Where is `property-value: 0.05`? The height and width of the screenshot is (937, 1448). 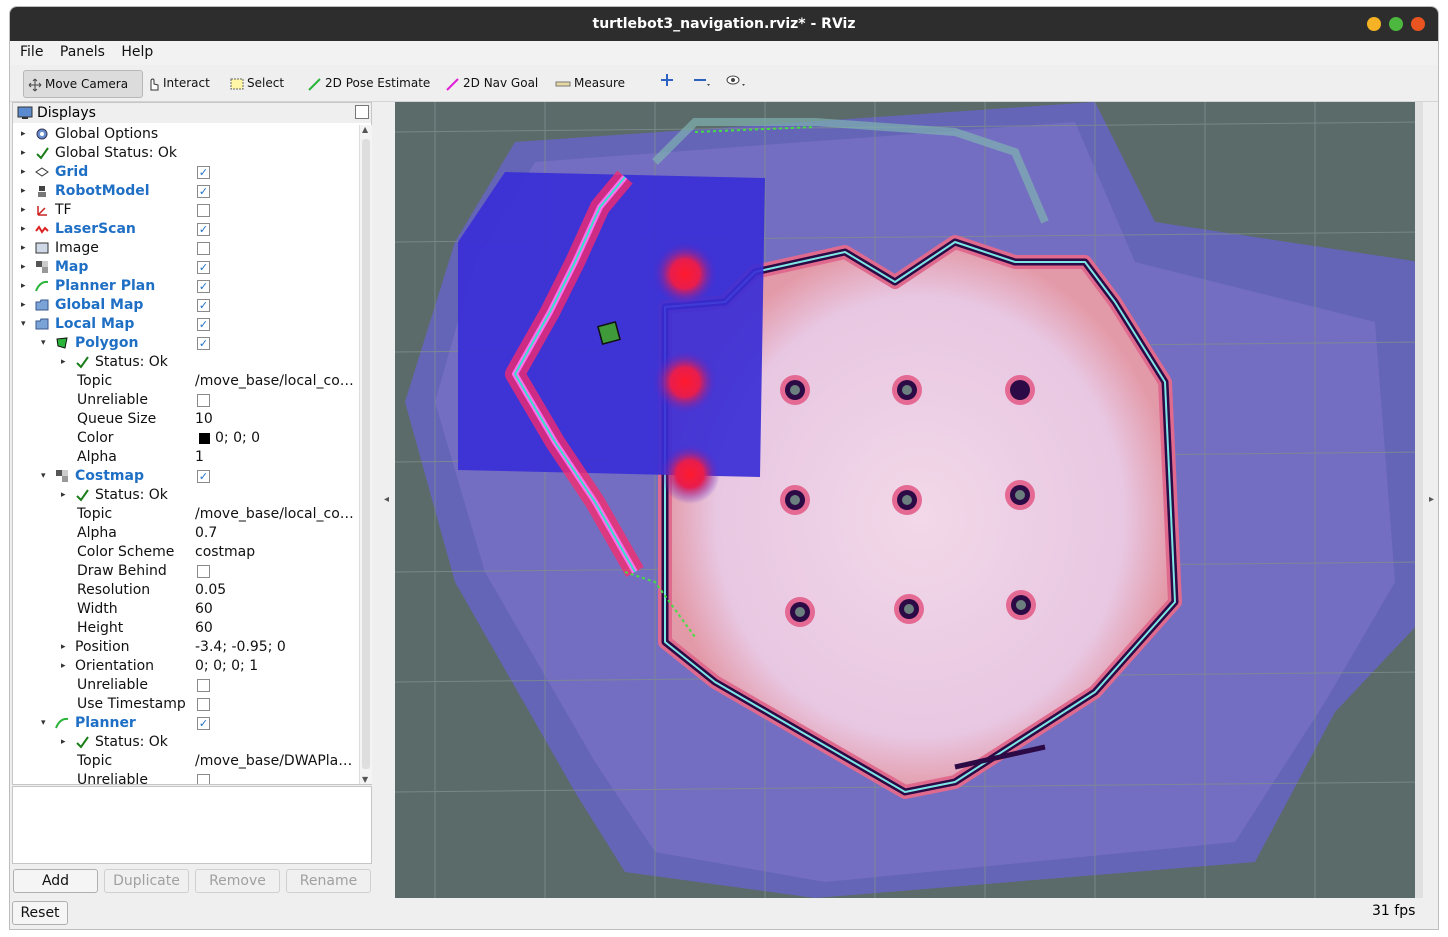 property-value: 0.05 is located at coordinates (210, 590).